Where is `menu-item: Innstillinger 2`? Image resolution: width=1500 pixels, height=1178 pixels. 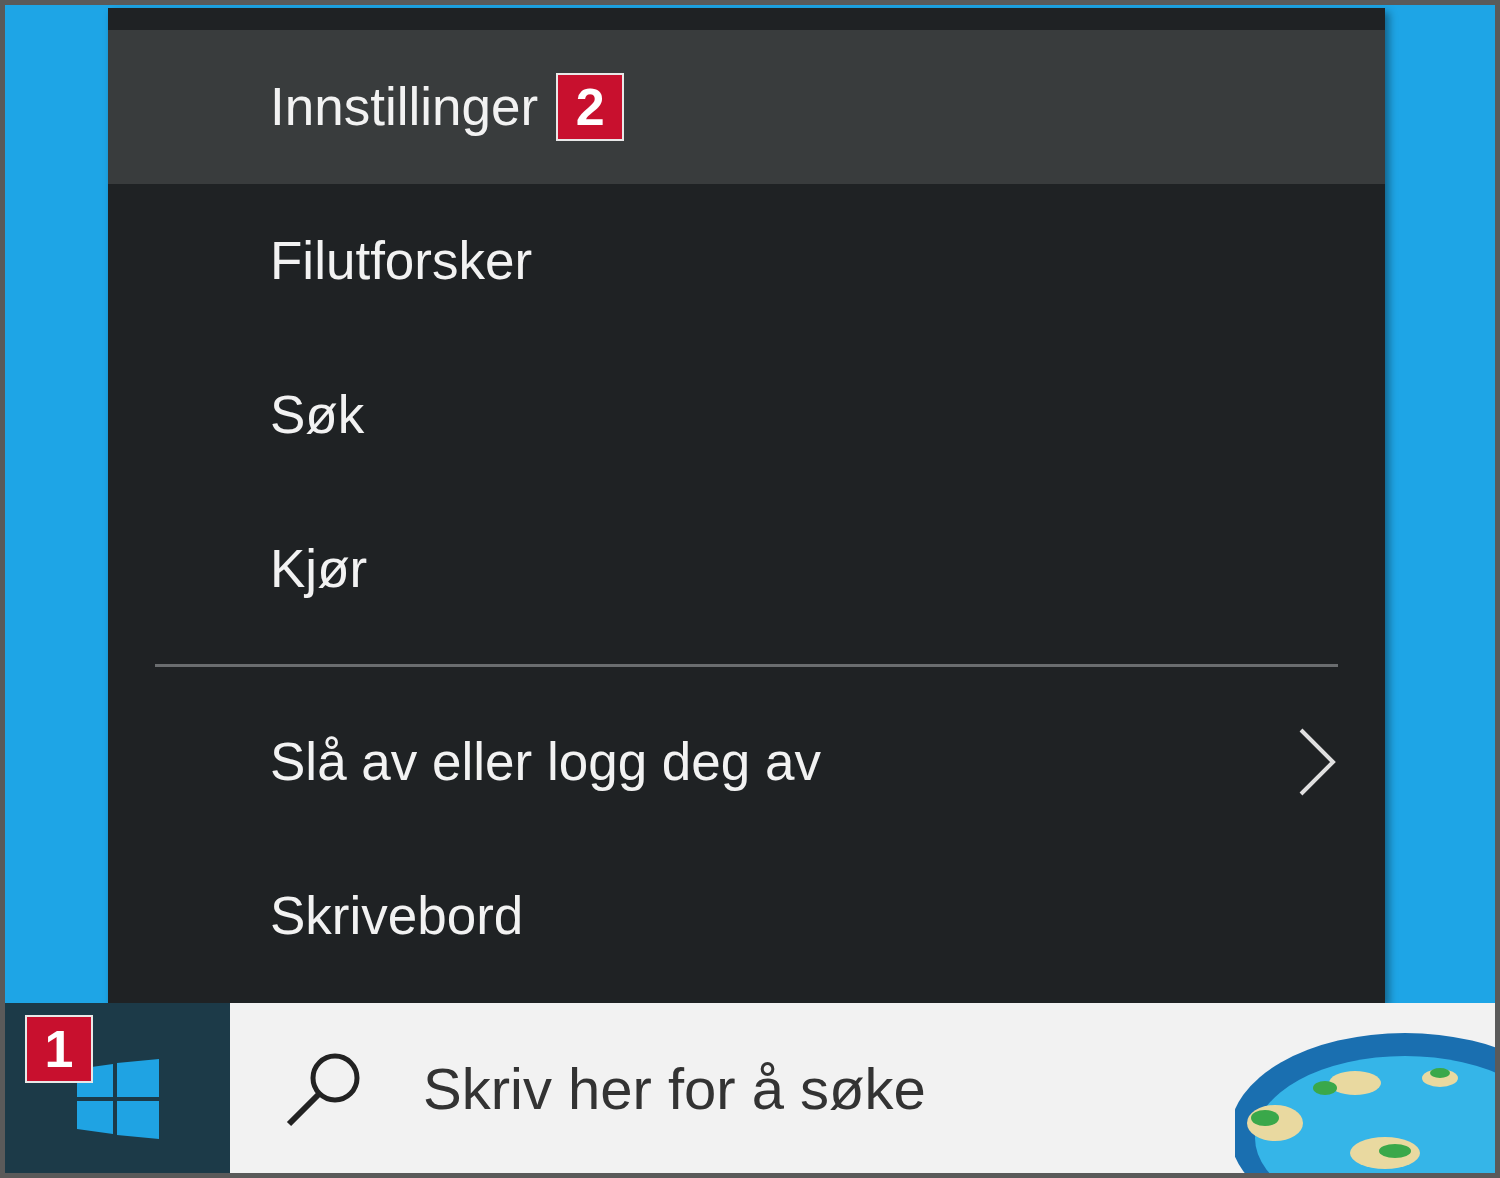 menu-item: Innstillinger 2 is located at coordinates (746, 107).